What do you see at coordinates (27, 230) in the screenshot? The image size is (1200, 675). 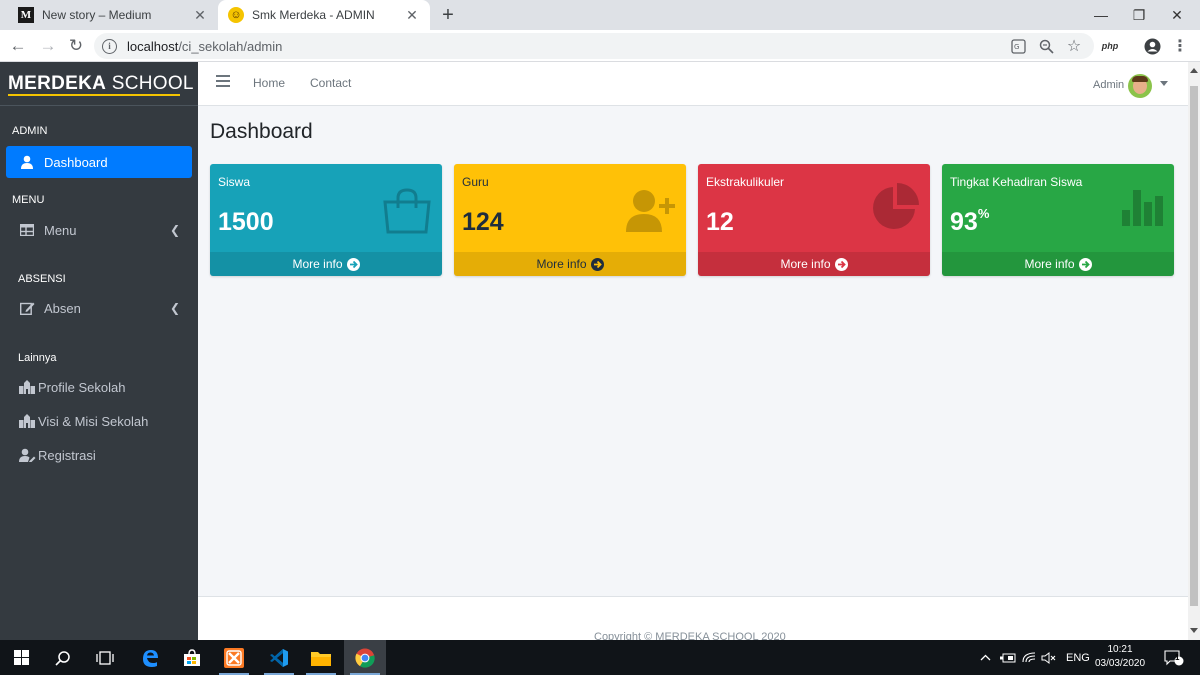 I see `table-grid-icon` at bounding box center [27, 230].